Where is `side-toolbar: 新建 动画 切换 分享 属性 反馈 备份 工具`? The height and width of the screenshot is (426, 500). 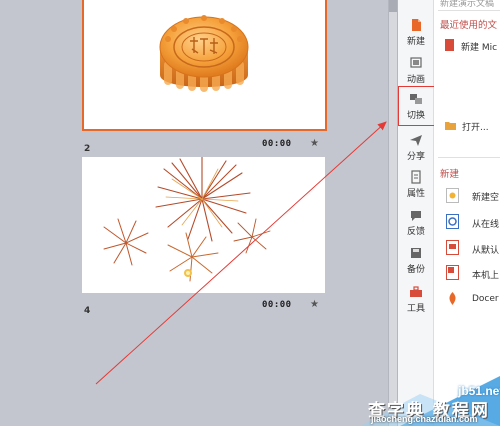
side-toolbar: 新建 动画 切换 分享 属性 反馈 备份 工具 is located at coordinates (416, 213).